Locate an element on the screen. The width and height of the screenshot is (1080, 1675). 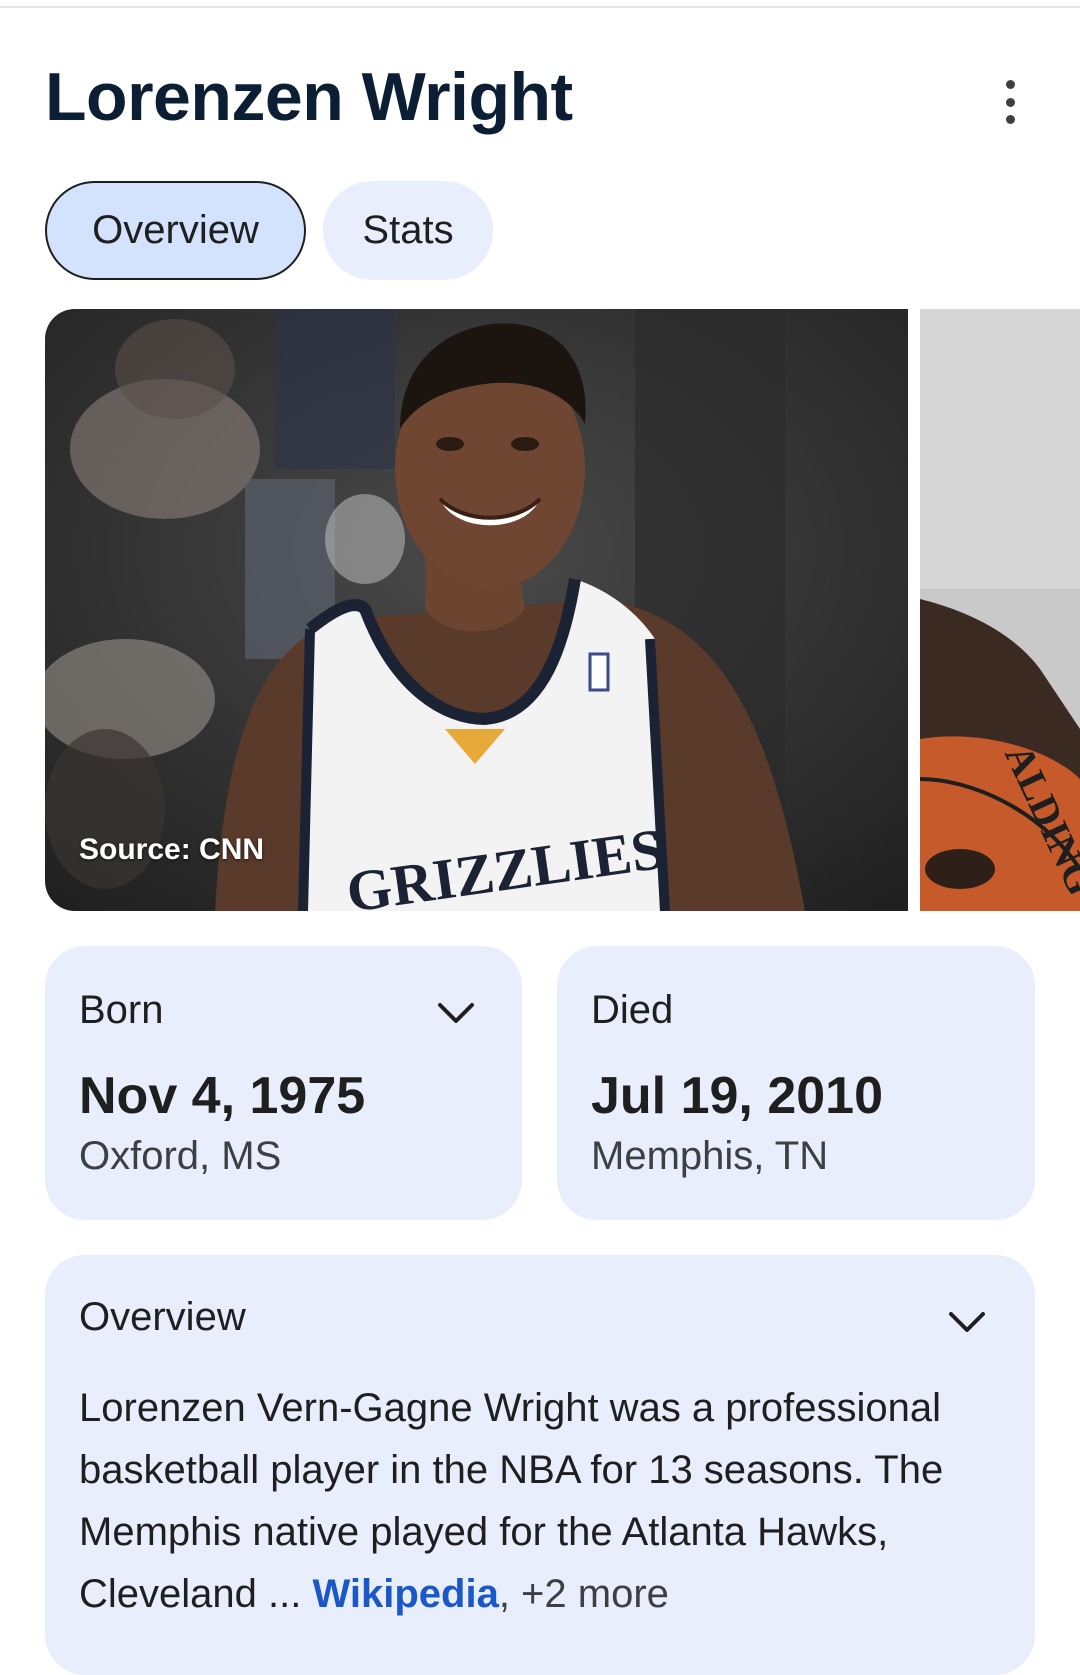
died-place: Memphis, TN is located at coordinates (710, 1156).